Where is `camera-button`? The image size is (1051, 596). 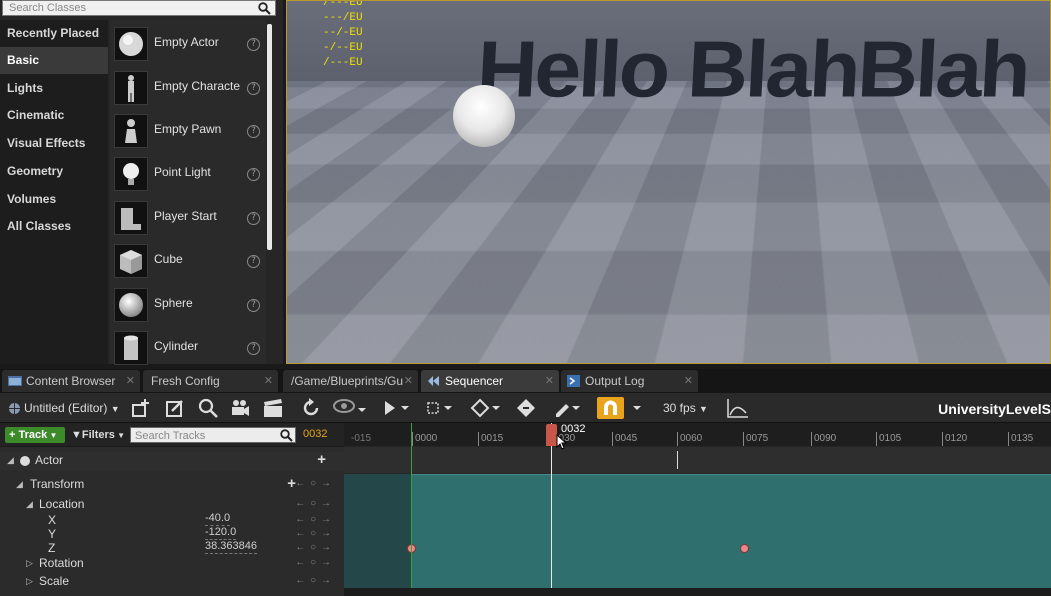 camera-button is located at coordinates (240, 408).